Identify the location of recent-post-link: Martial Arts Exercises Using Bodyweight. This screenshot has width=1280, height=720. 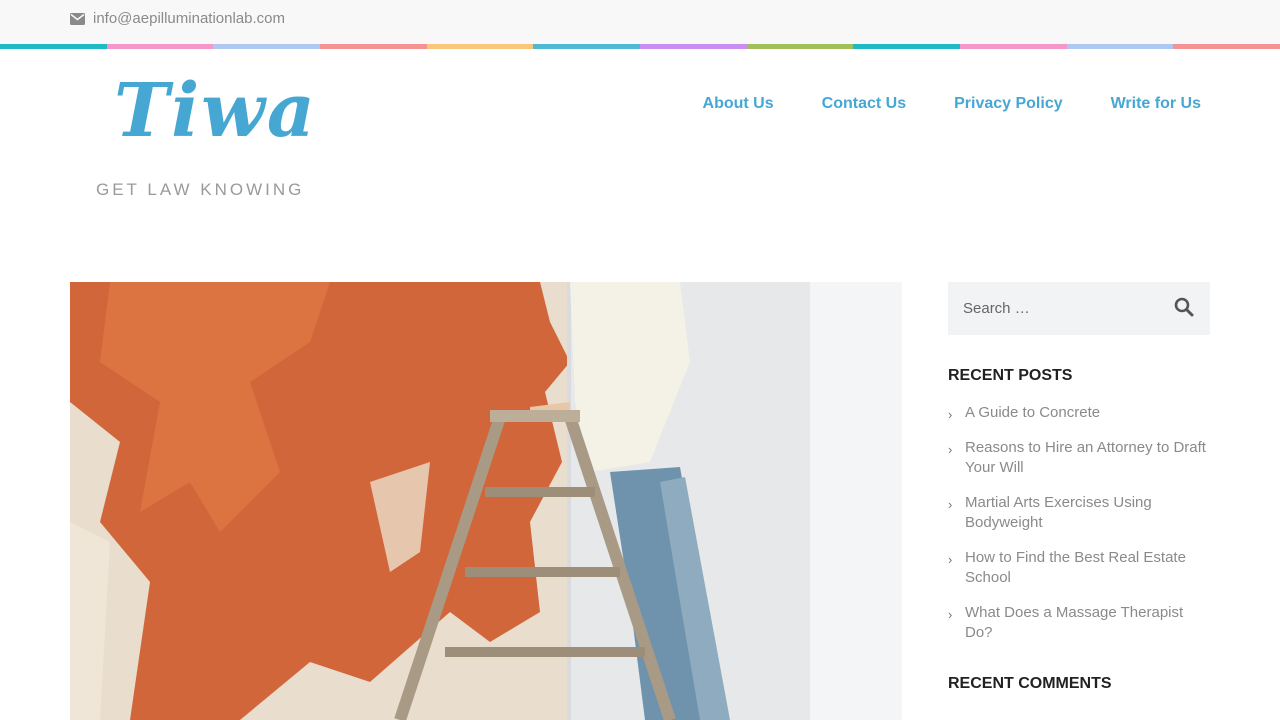
(1058, 512).